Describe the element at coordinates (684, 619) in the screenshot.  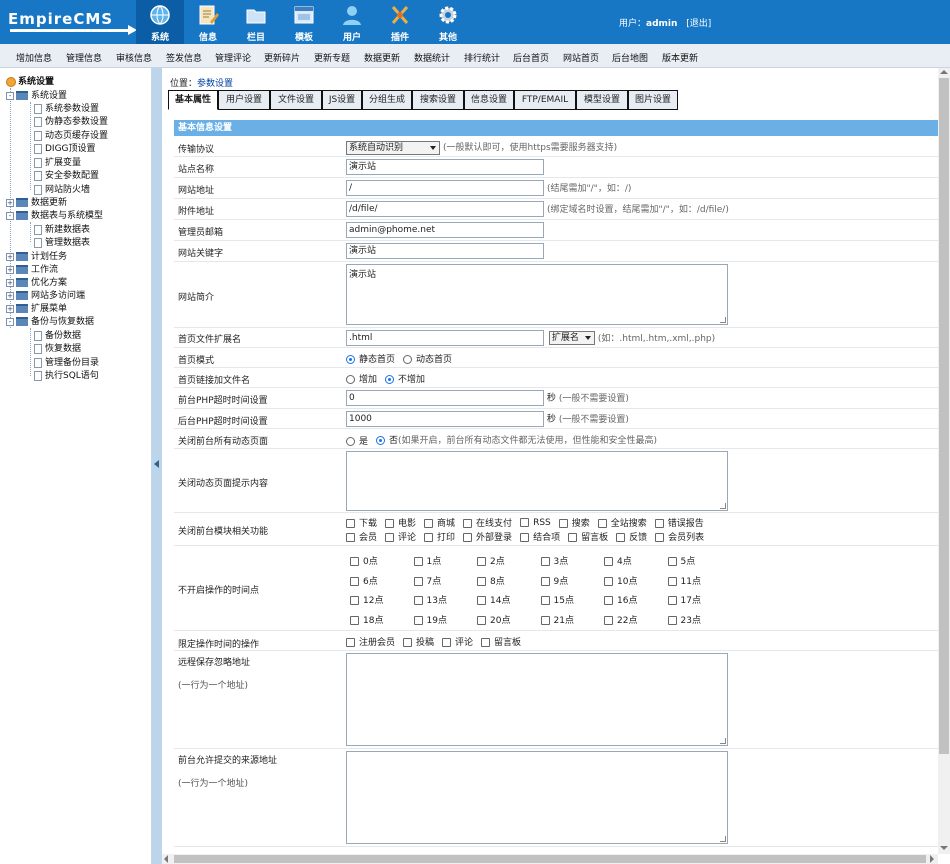
I see `hour-checkbox: 23点` at that location.